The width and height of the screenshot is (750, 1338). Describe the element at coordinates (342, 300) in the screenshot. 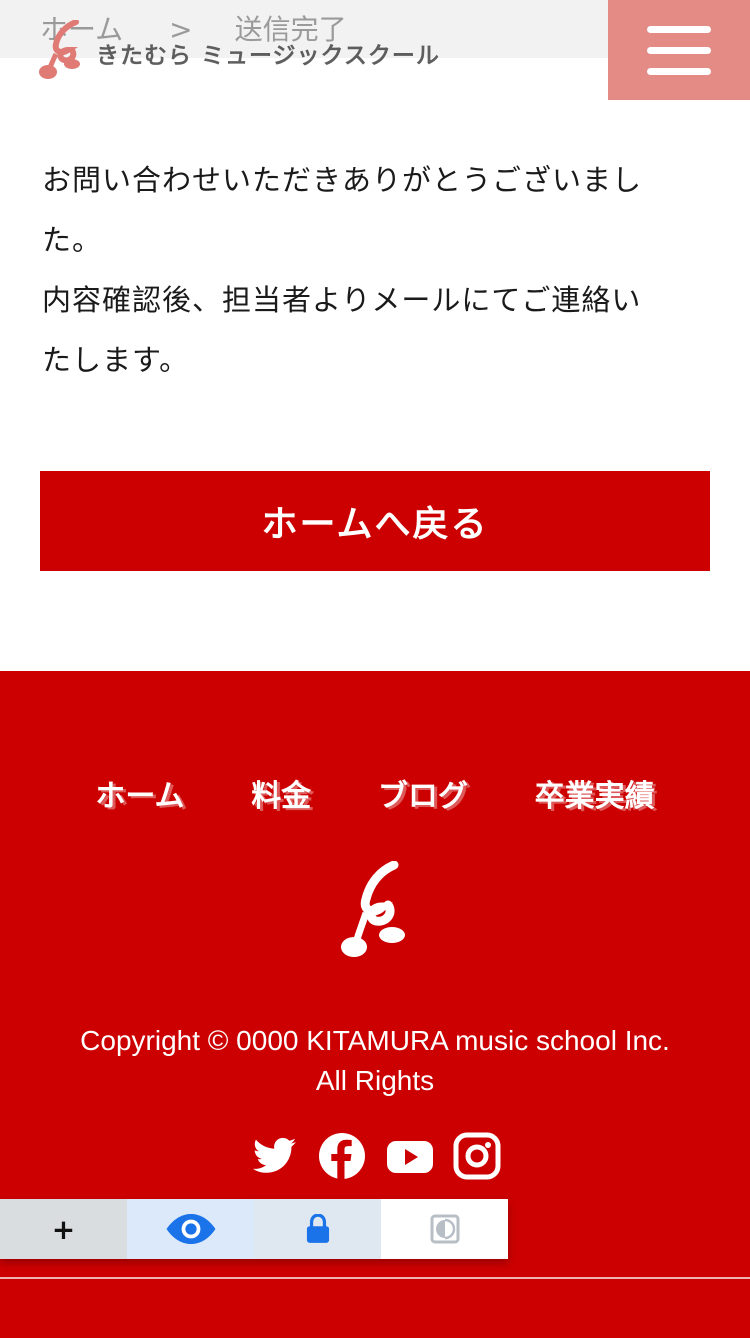

I see `message-line: 内容確認後、担当者よりメールにてご連絡い` at that location.